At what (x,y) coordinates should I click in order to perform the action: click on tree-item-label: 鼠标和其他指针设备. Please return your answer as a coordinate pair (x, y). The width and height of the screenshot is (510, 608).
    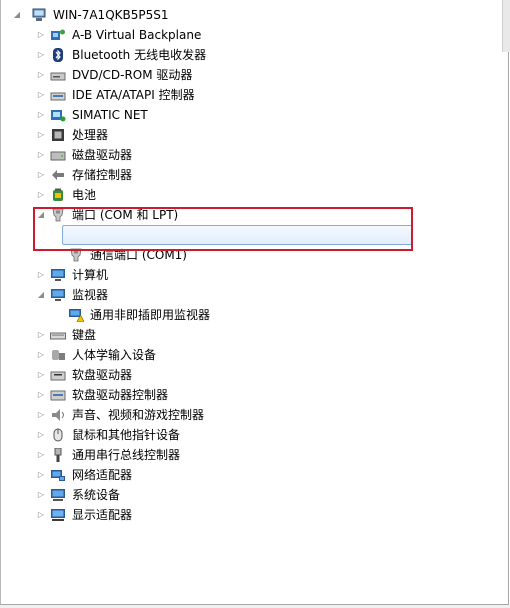
    Looking at the image, I should click on (126, 435).